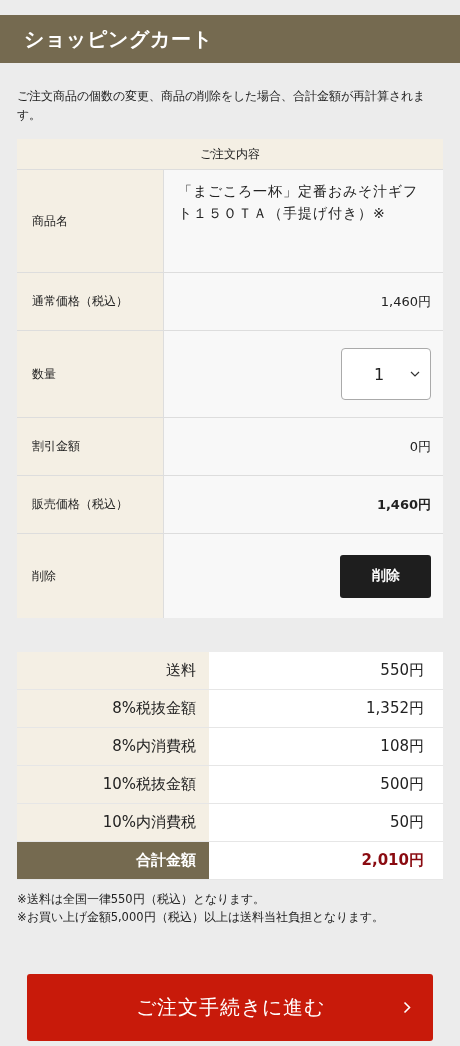 This screenshot has width=460, height=1046. Describe the element at coordinates (407, 1007) in the screenshot. I see `chevron-right-icon` at that location.